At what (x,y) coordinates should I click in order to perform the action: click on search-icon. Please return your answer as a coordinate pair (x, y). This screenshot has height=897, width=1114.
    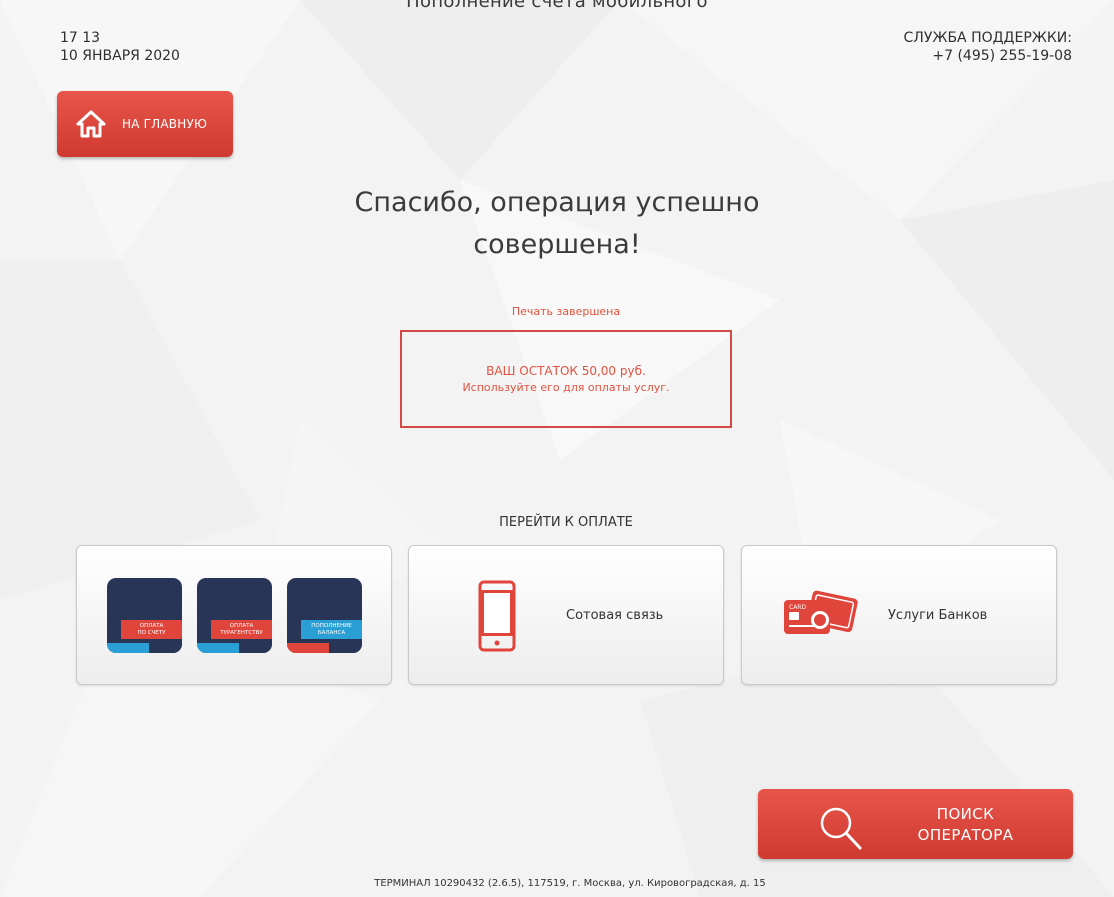
    Looking at the image, I should click on (841, 828).